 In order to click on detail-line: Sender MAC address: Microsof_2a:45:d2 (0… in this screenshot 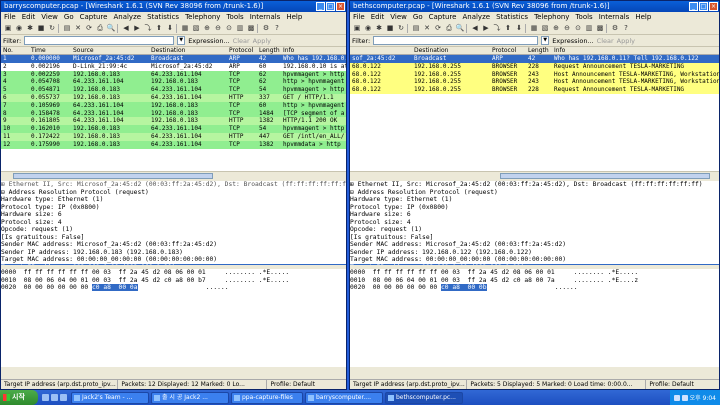, I will do `click(534, 245)`.